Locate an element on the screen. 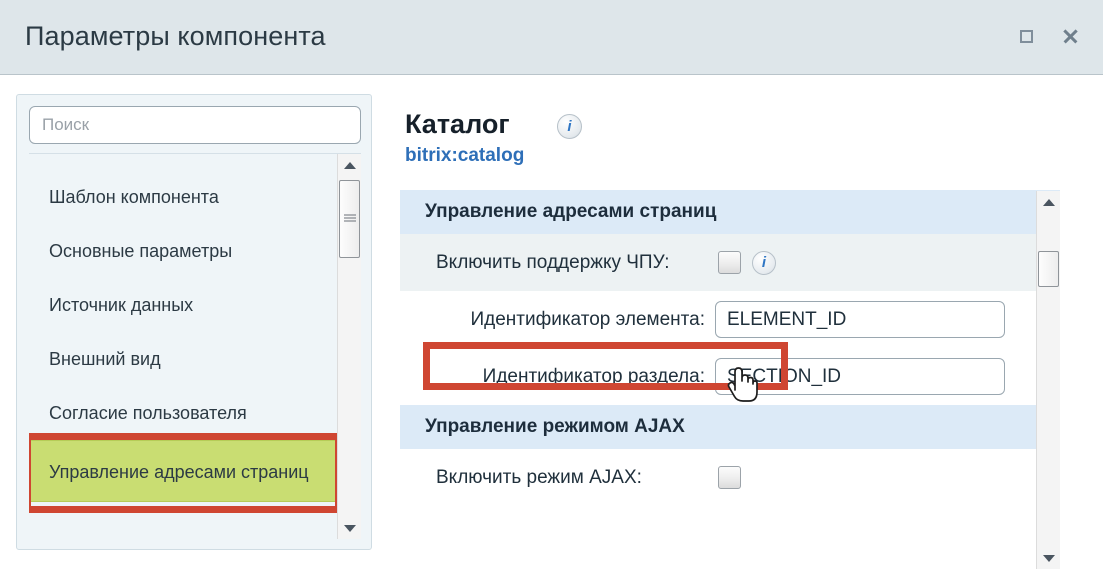 Image resolution: width=1103 pixels, height=570 pixels. chpu-checkbox is located at coordinates (729, 262).